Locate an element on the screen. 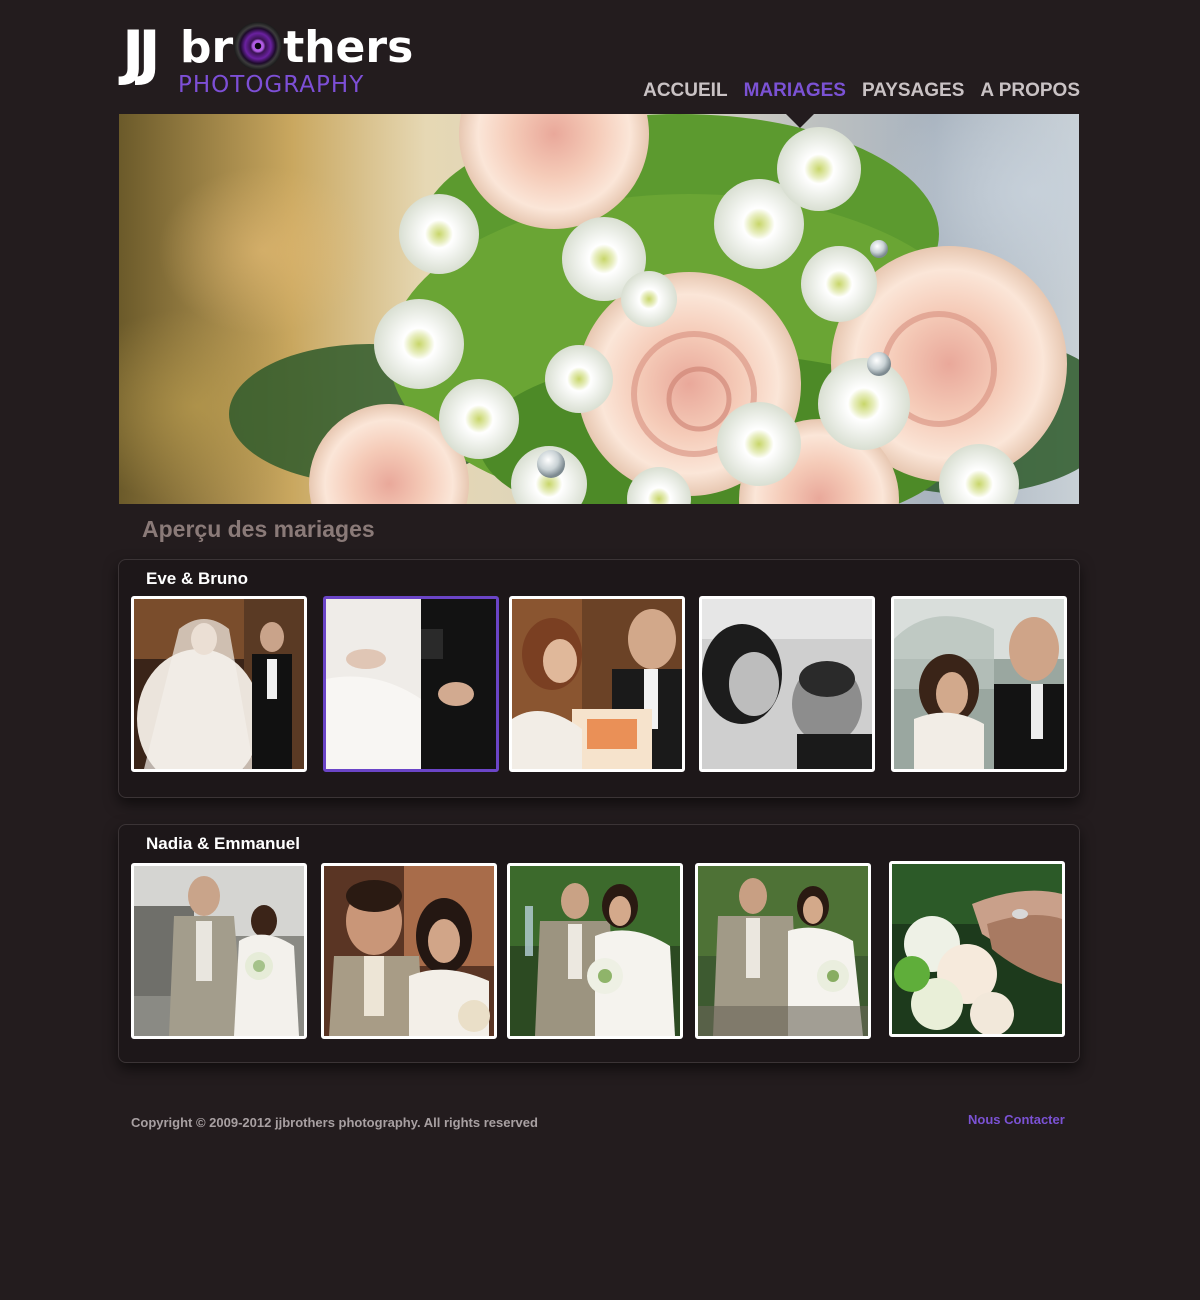 Image resolution: width=1200 pixels, height=1300 pixels. contact-link: Nous Contacter is located at coordinates (1016, 1119).